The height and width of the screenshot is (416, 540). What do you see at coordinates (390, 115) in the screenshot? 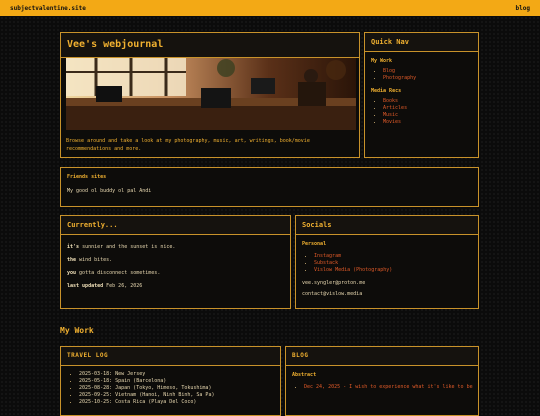
I see `nav-link-music: Music` at bounding box center [390, 115].